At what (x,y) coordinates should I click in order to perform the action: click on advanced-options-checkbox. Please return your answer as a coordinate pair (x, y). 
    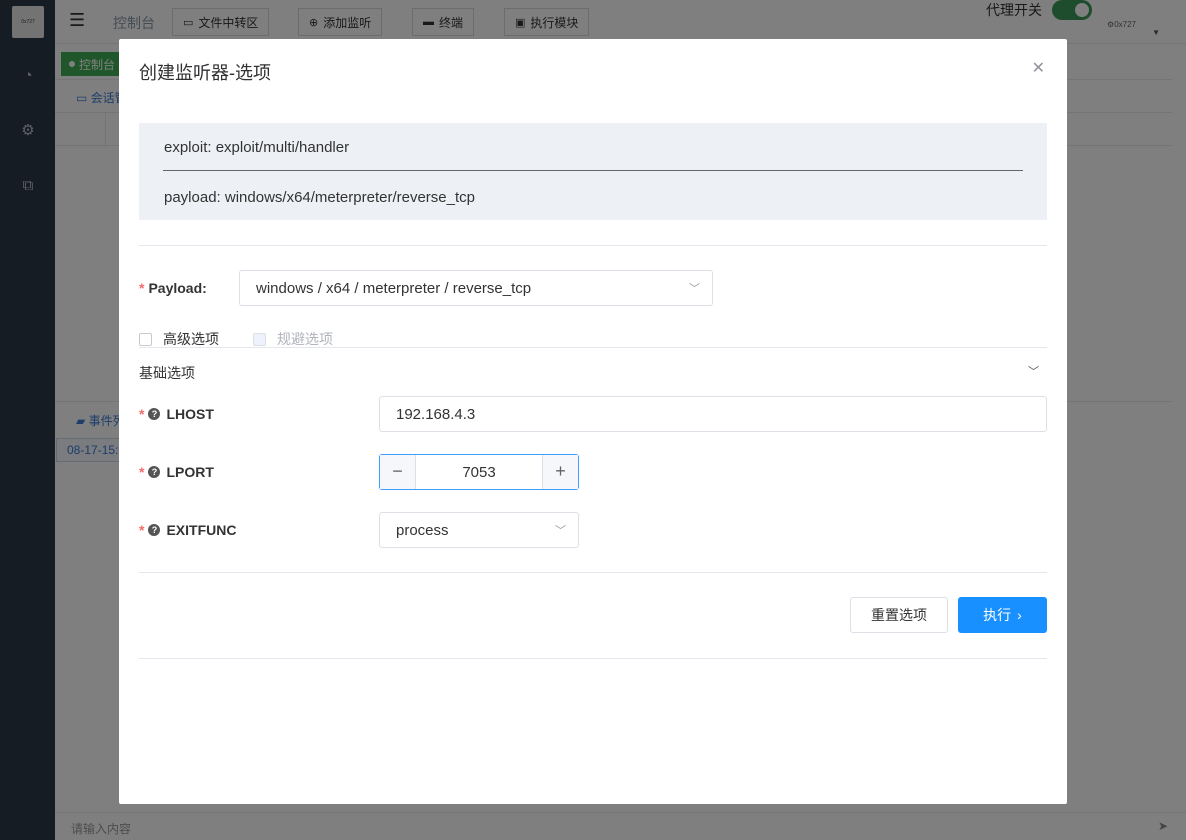
    Looking at the image, I should click on (145, 339).